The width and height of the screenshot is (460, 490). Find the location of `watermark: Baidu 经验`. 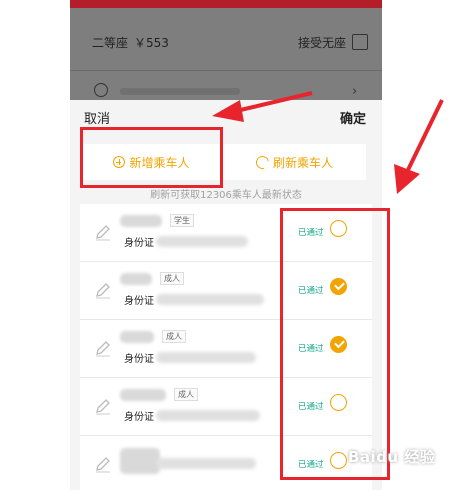

watermark: Baidu 经验 is located at coordinates (392, 457).